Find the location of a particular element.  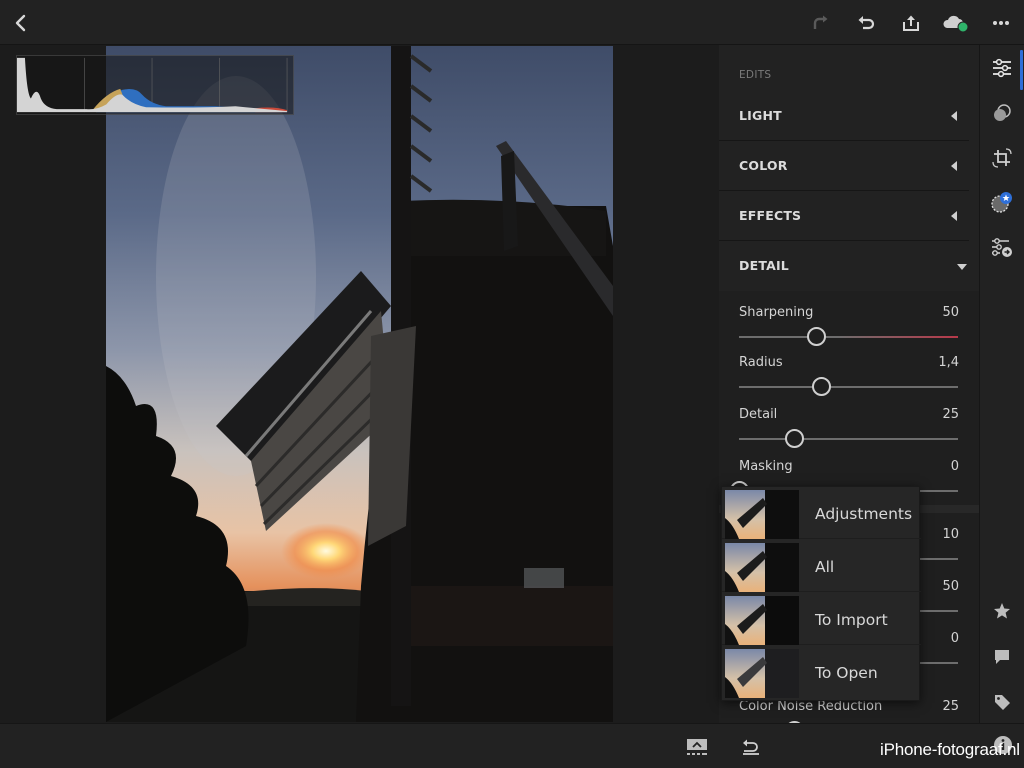

healing-brush-icon is located at coordinates (1001, 202).